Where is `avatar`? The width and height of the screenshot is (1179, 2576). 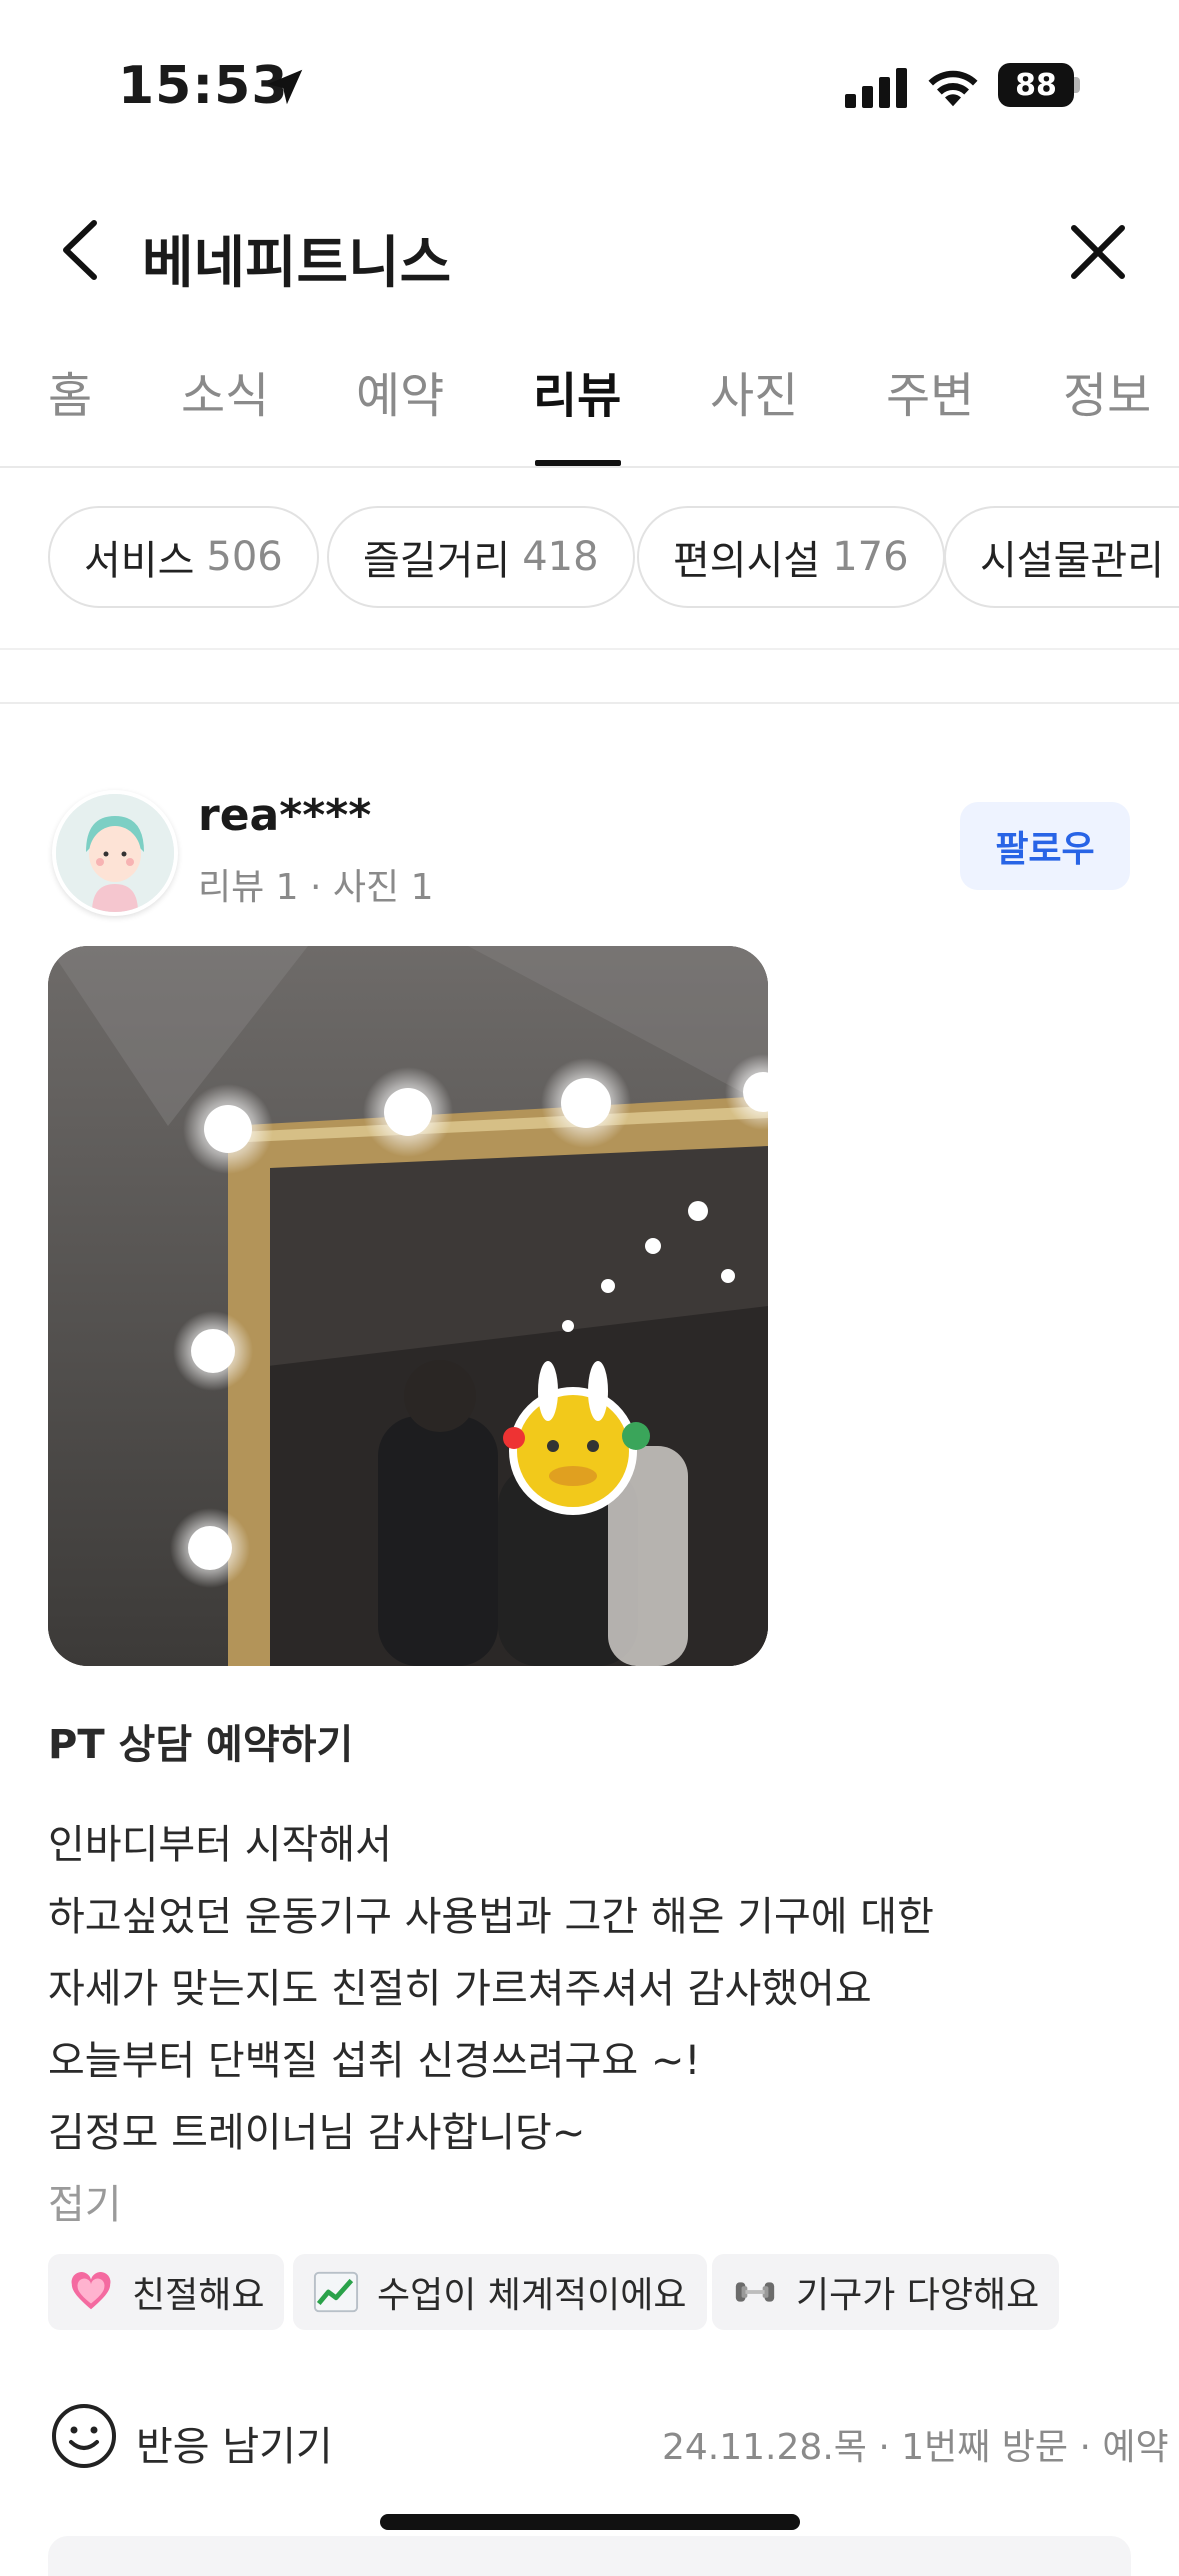 avatar is located at coordinates (115, 853).